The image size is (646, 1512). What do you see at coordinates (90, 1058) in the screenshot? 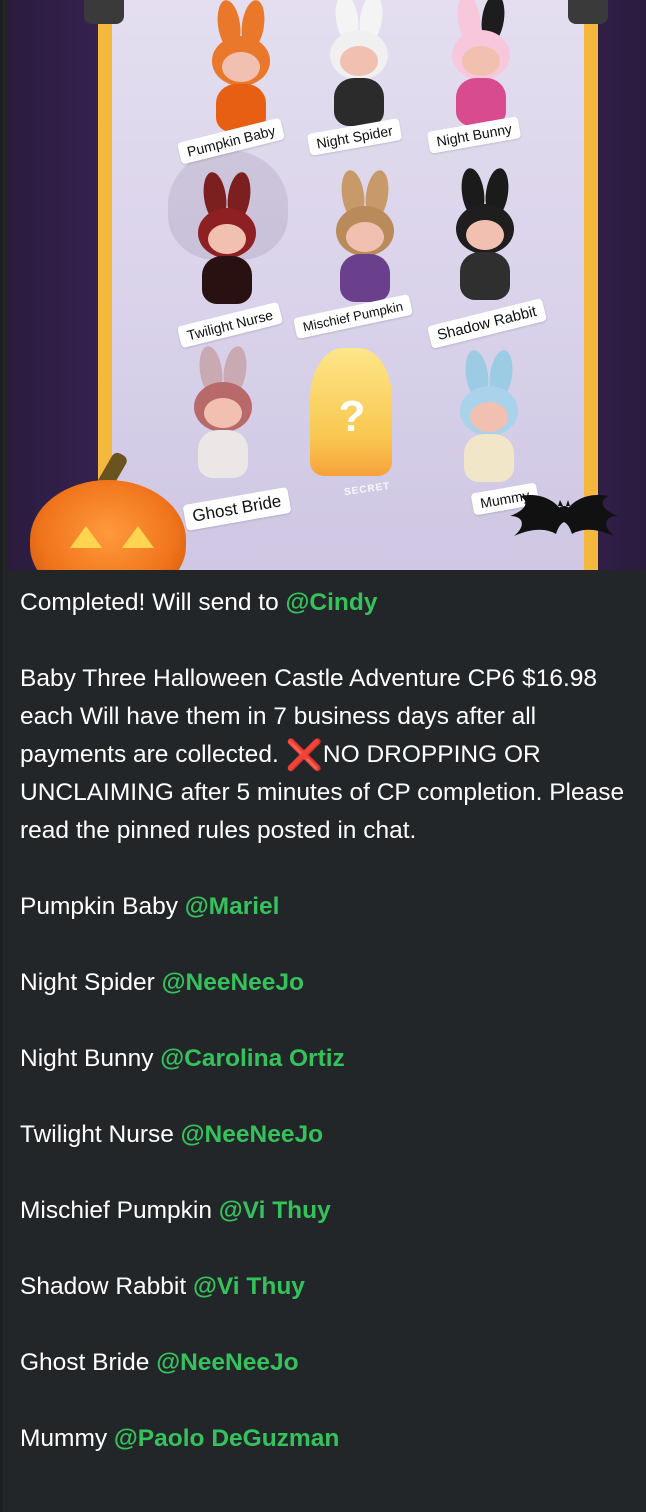
I see `claim-item: Night Bunny` at bounding box center [90, 1058].